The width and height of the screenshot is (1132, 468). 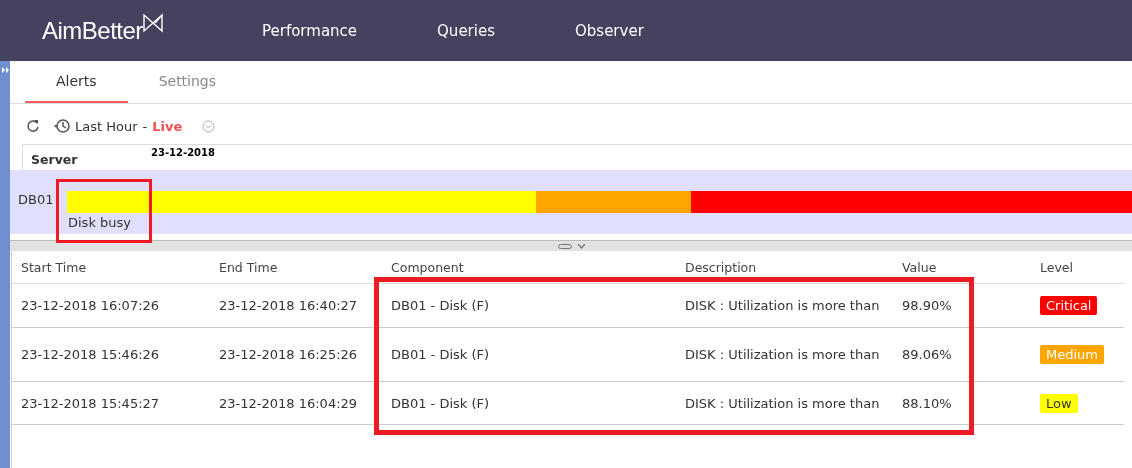 I want to click on tab: Settings, so click(x=187, y=82).